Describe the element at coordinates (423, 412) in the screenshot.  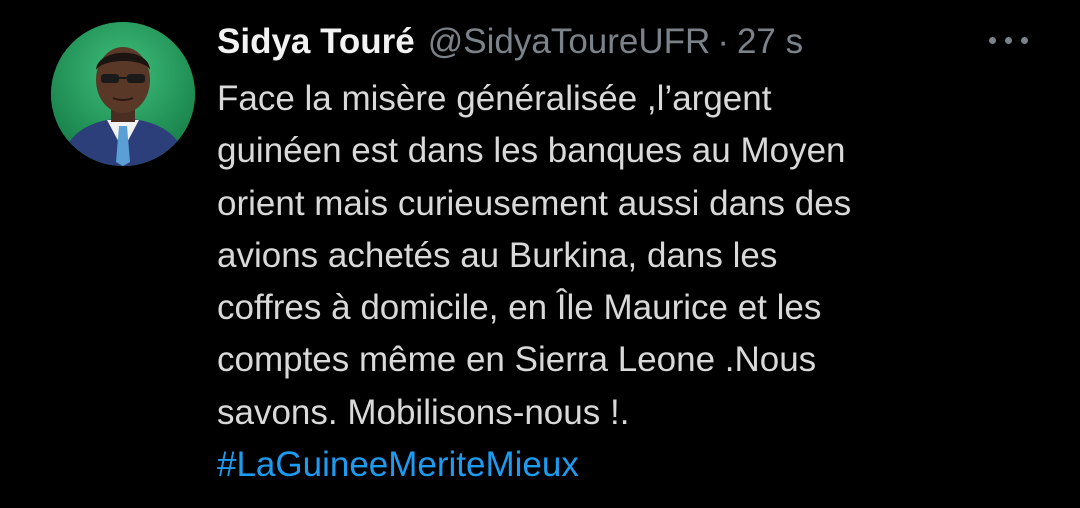
I see `tweet-text-line: savons. Mobilisons-nous !.` at that location.